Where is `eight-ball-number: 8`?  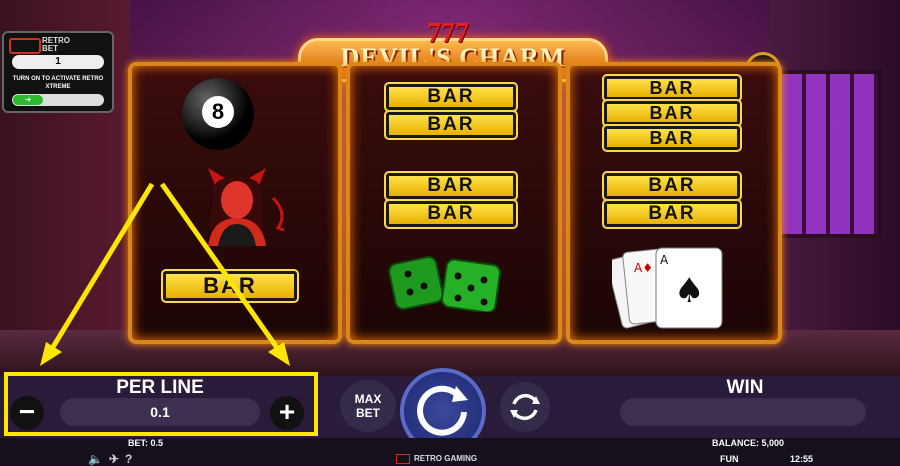
eight-ball-number: 8 is located at coordinates (218, 112).